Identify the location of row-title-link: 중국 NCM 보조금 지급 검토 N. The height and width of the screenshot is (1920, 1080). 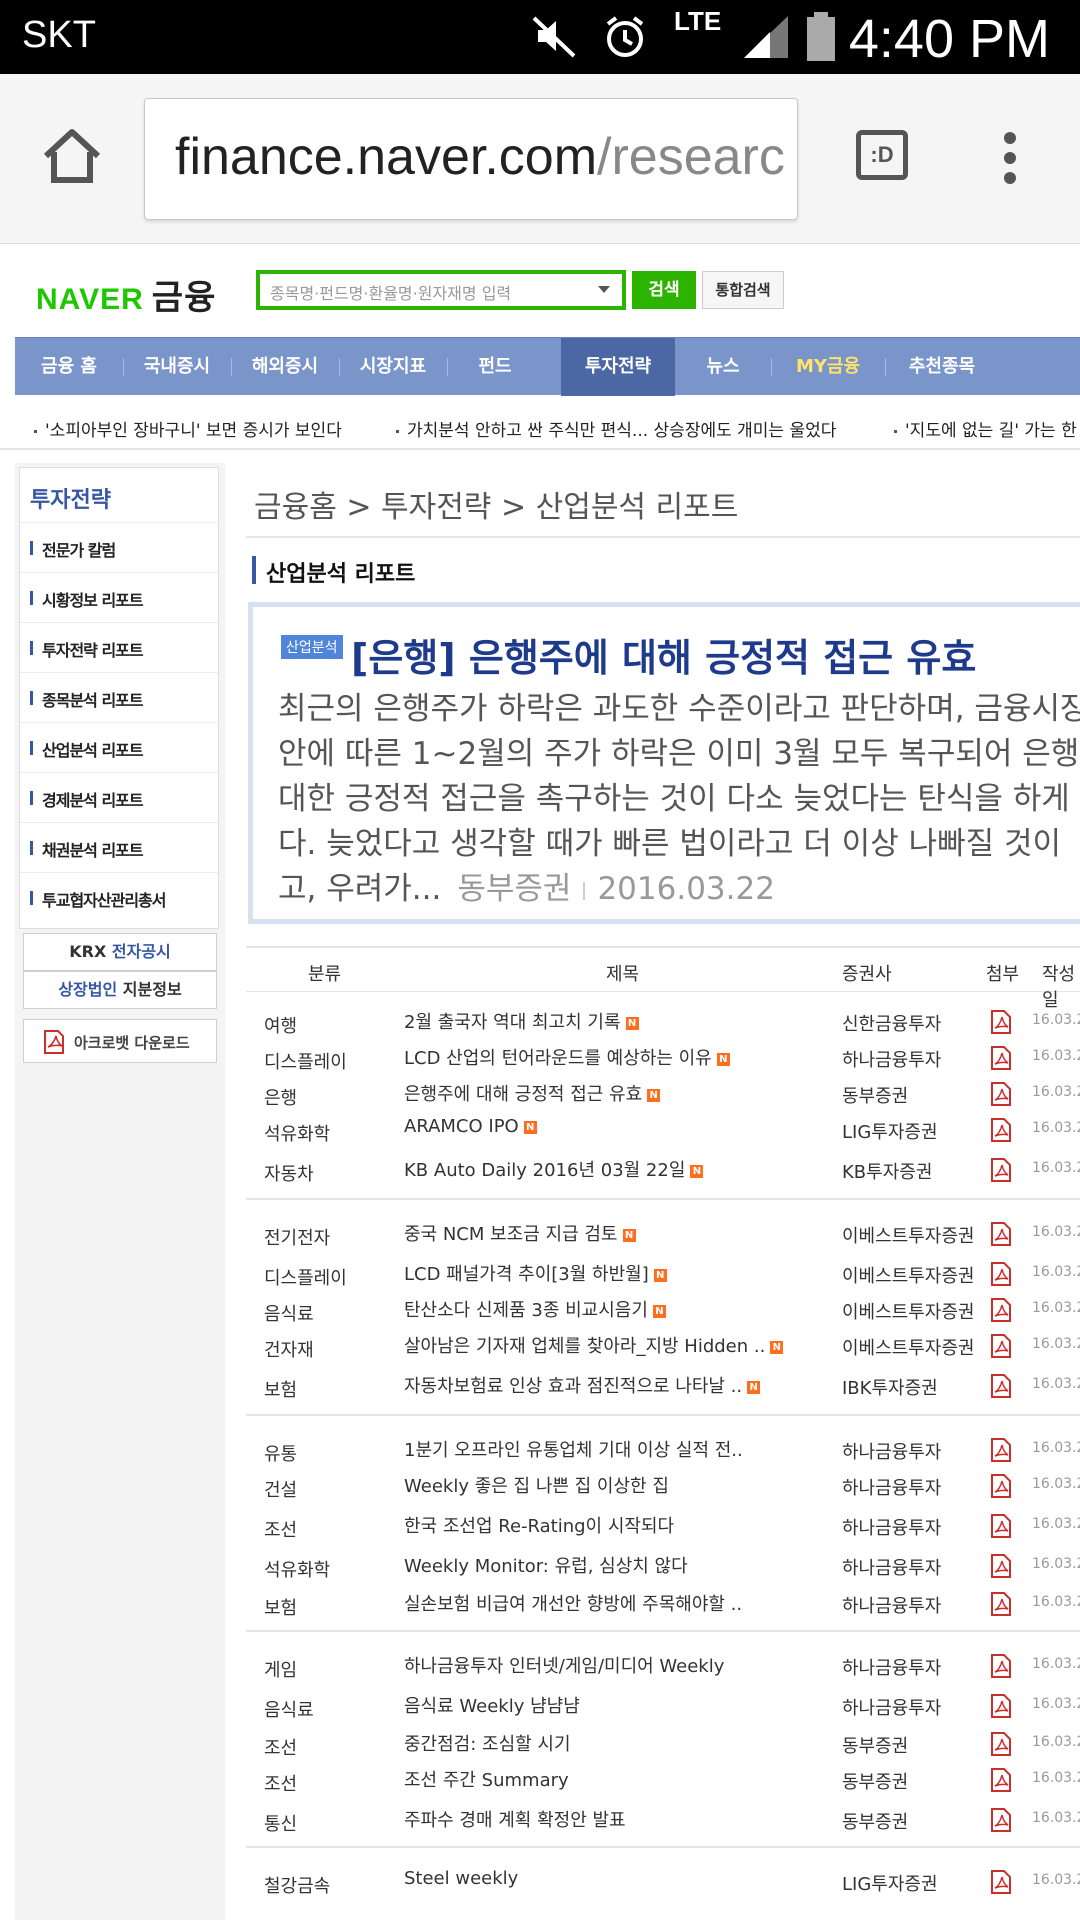
(520, 1233).